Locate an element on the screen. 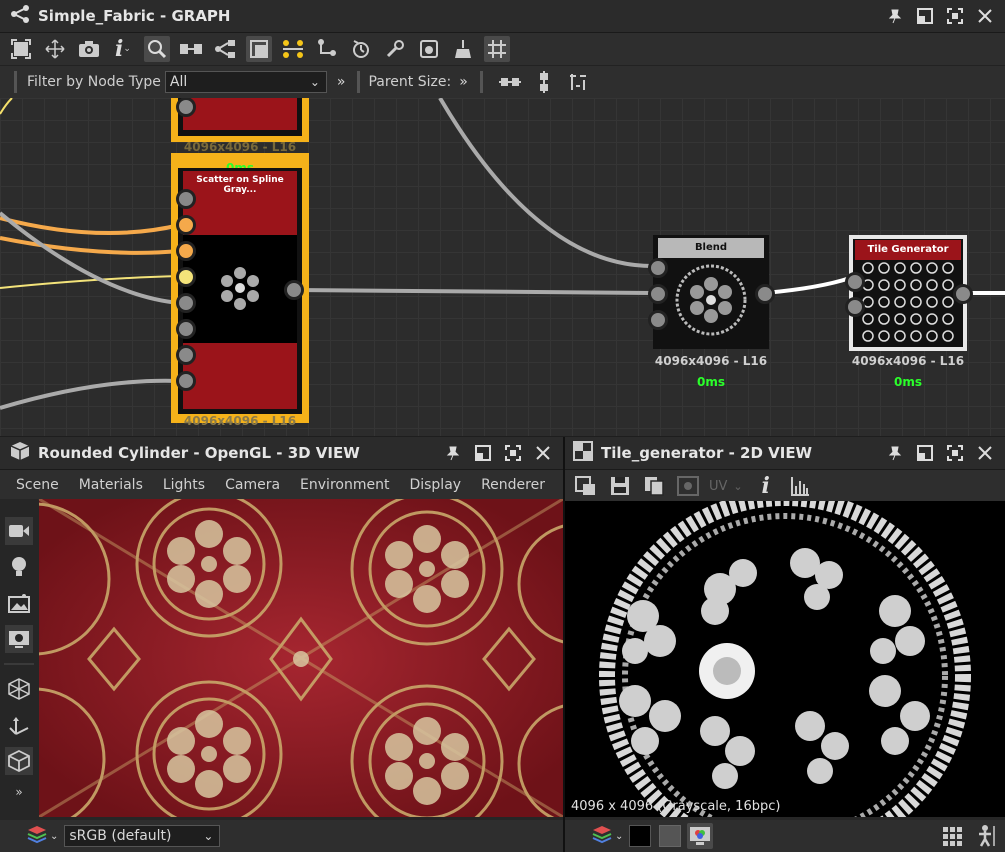  close-icon-2d is located at coordinates (985, 453).